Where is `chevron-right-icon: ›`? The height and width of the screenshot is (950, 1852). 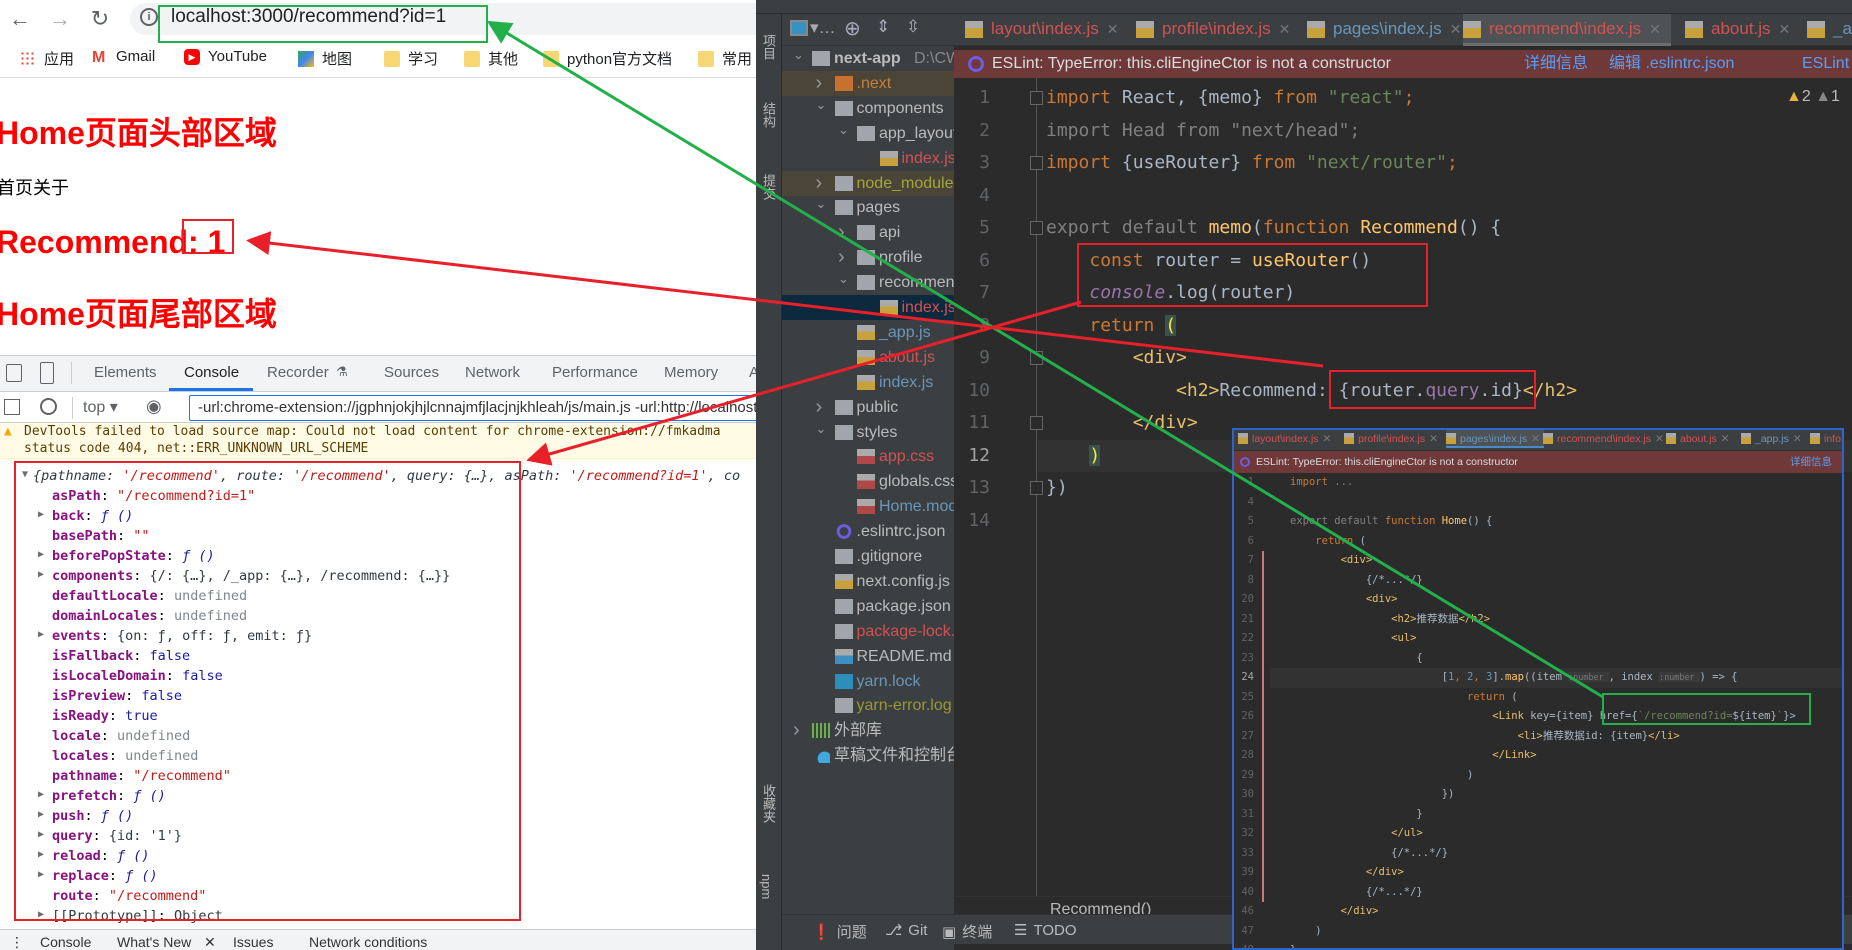
chevron-right-icon: › is located at coordinates (841, 232).